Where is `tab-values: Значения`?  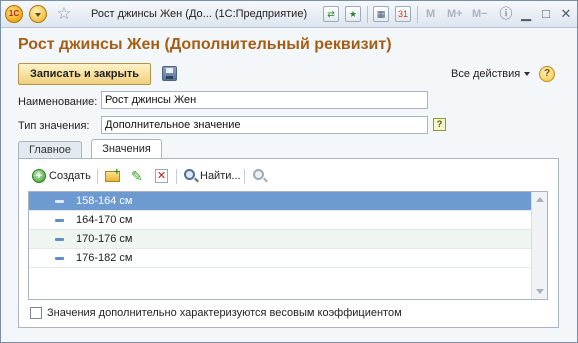
tab-values: Значения is located at coordinates (126, 149).